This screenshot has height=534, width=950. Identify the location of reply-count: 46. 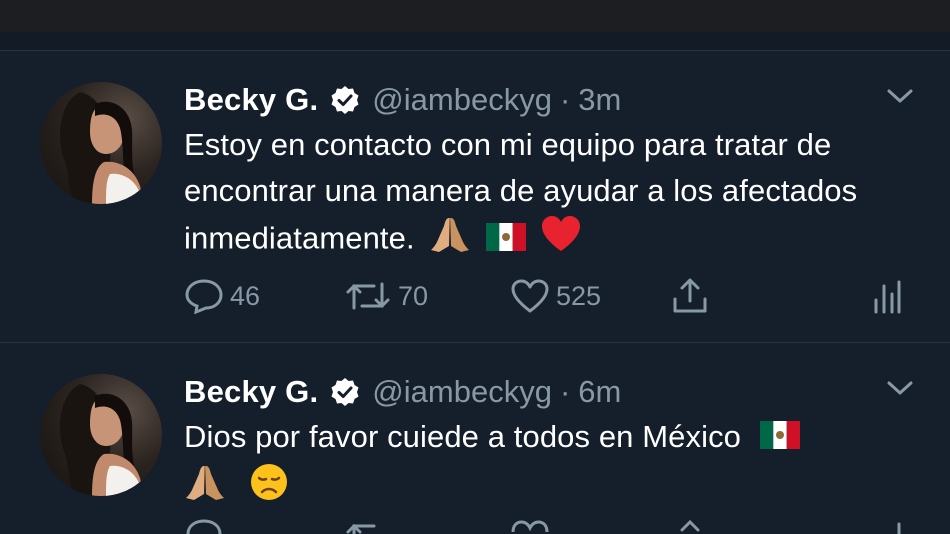
(245, 295).